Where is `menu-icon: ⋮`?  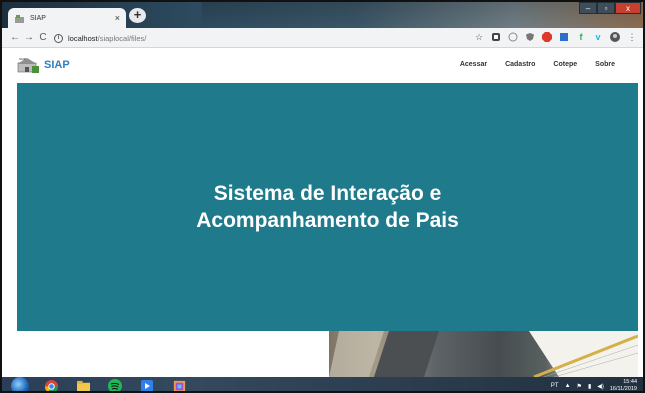 menu-icon: ⋮ is located at coordinates (632, 37).